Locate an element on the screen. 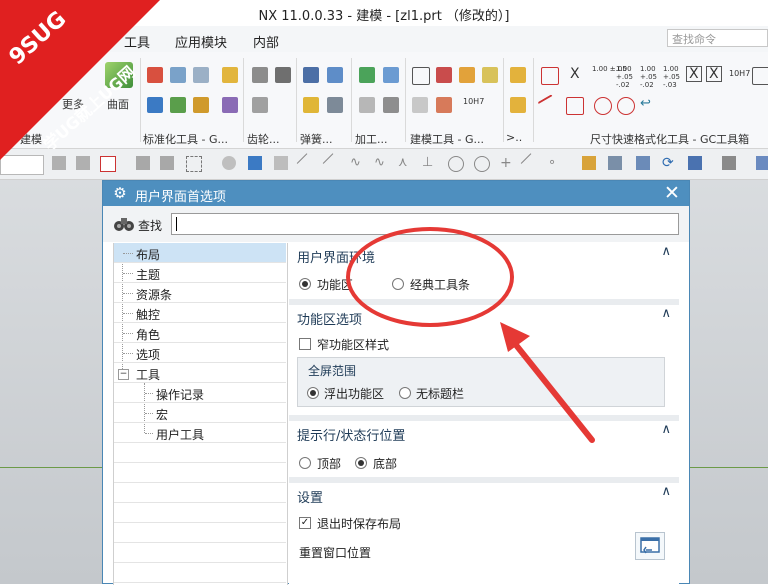 Image resolution: width=768 pixels, height=585 pixels. reset-window-button is located at coordinates (650, 546).